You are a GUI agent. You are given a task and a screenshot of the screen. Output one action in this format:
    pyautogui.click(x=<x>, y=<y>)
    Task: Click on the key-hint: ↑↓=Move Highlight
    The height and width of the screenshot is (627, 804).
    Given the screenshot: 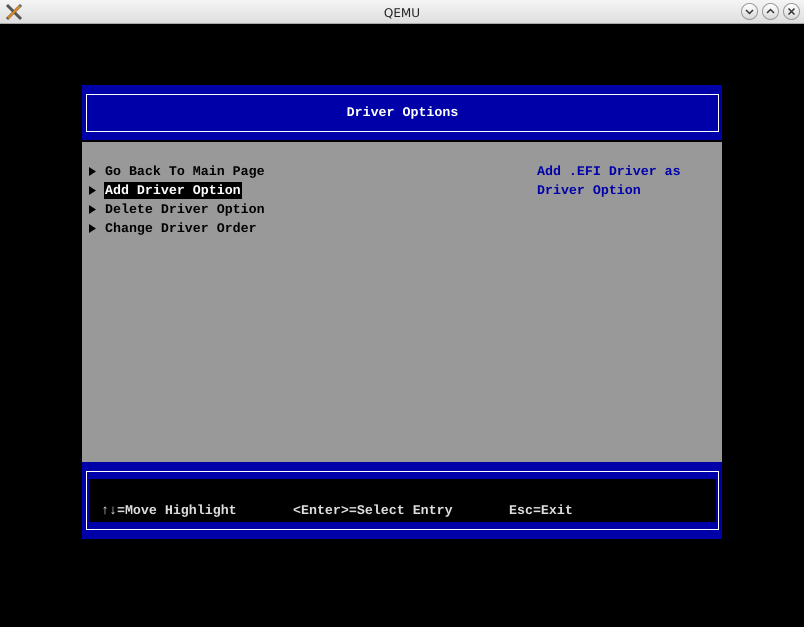 What is the action you would take?
    pyautogui.click(x=169, y=510)
    